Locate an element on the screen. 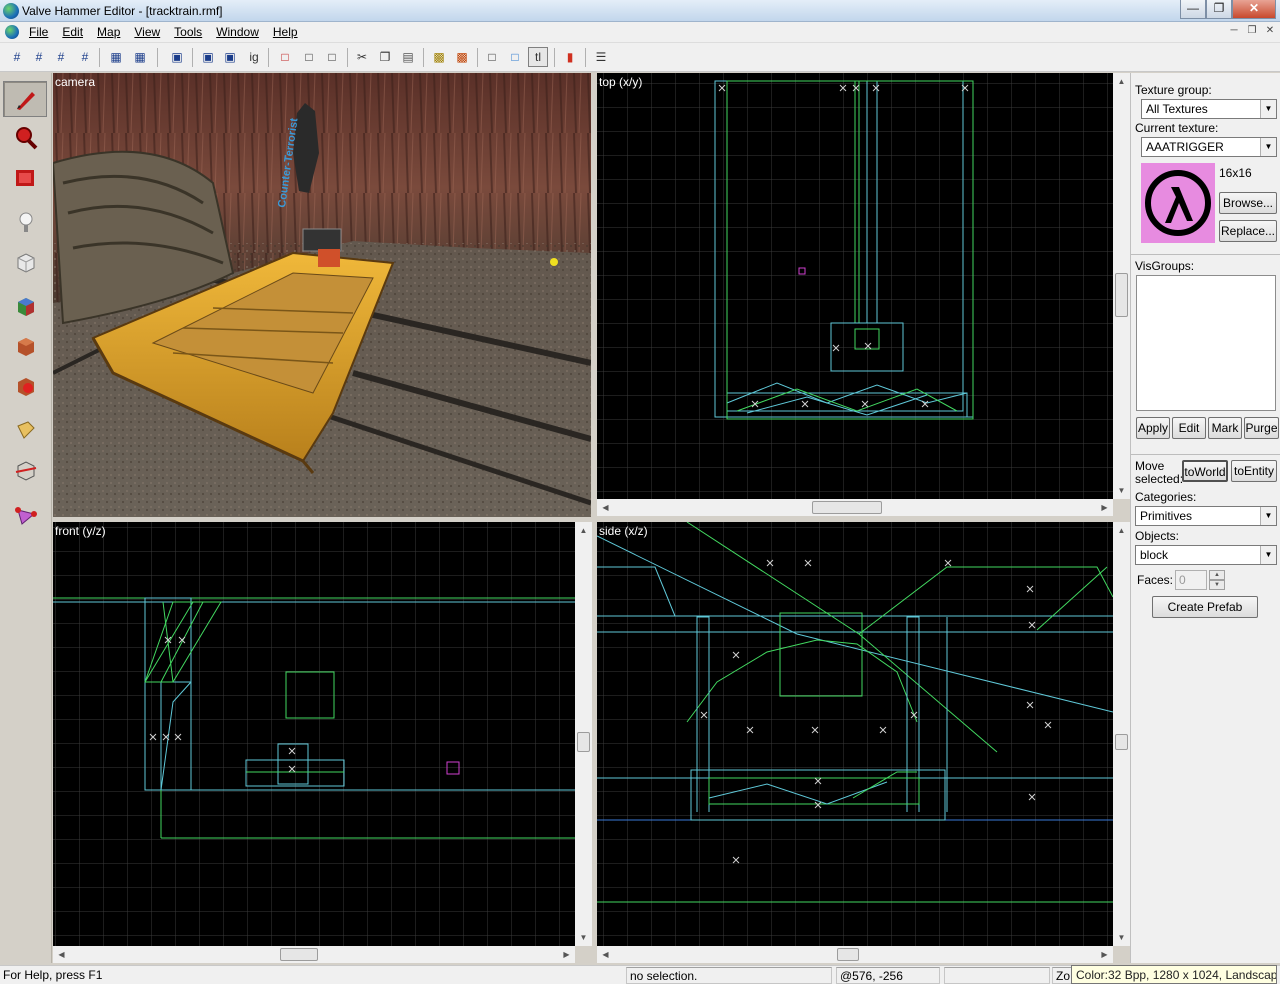  options-icon: ☰ is located at coordinates (601, 57).